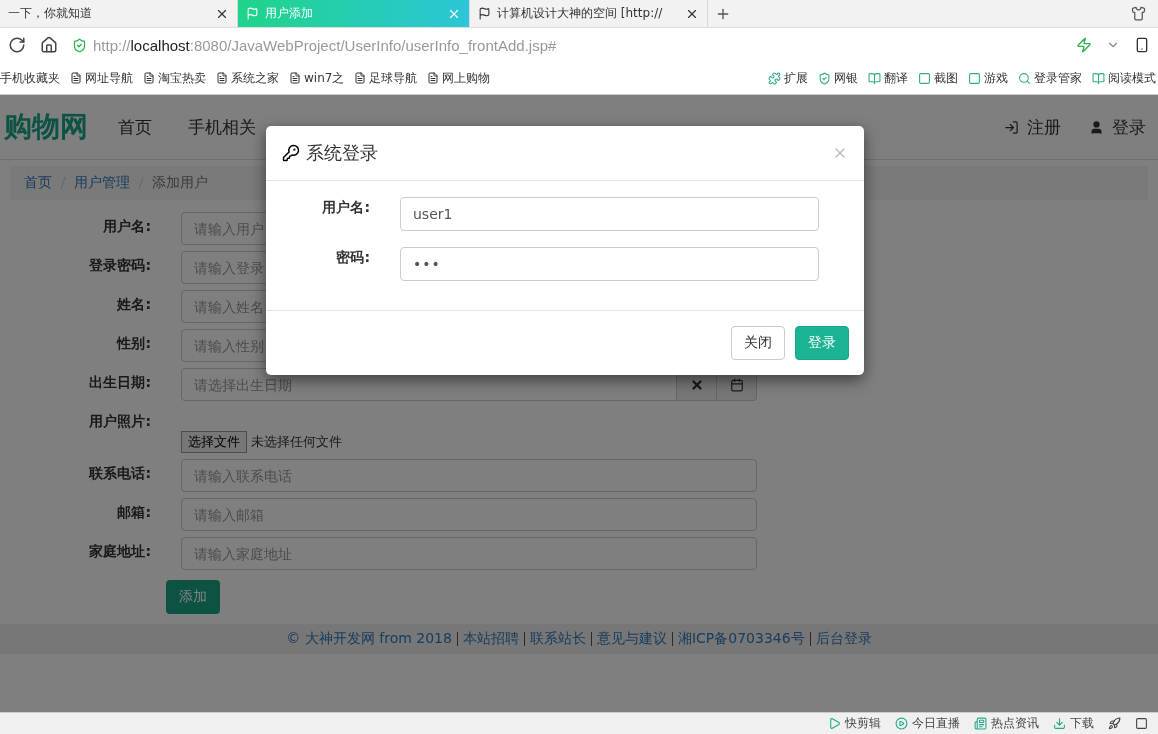 The image size is (1158, 734). I want to click on toolbar-item: 翻译, so click(888, 78).